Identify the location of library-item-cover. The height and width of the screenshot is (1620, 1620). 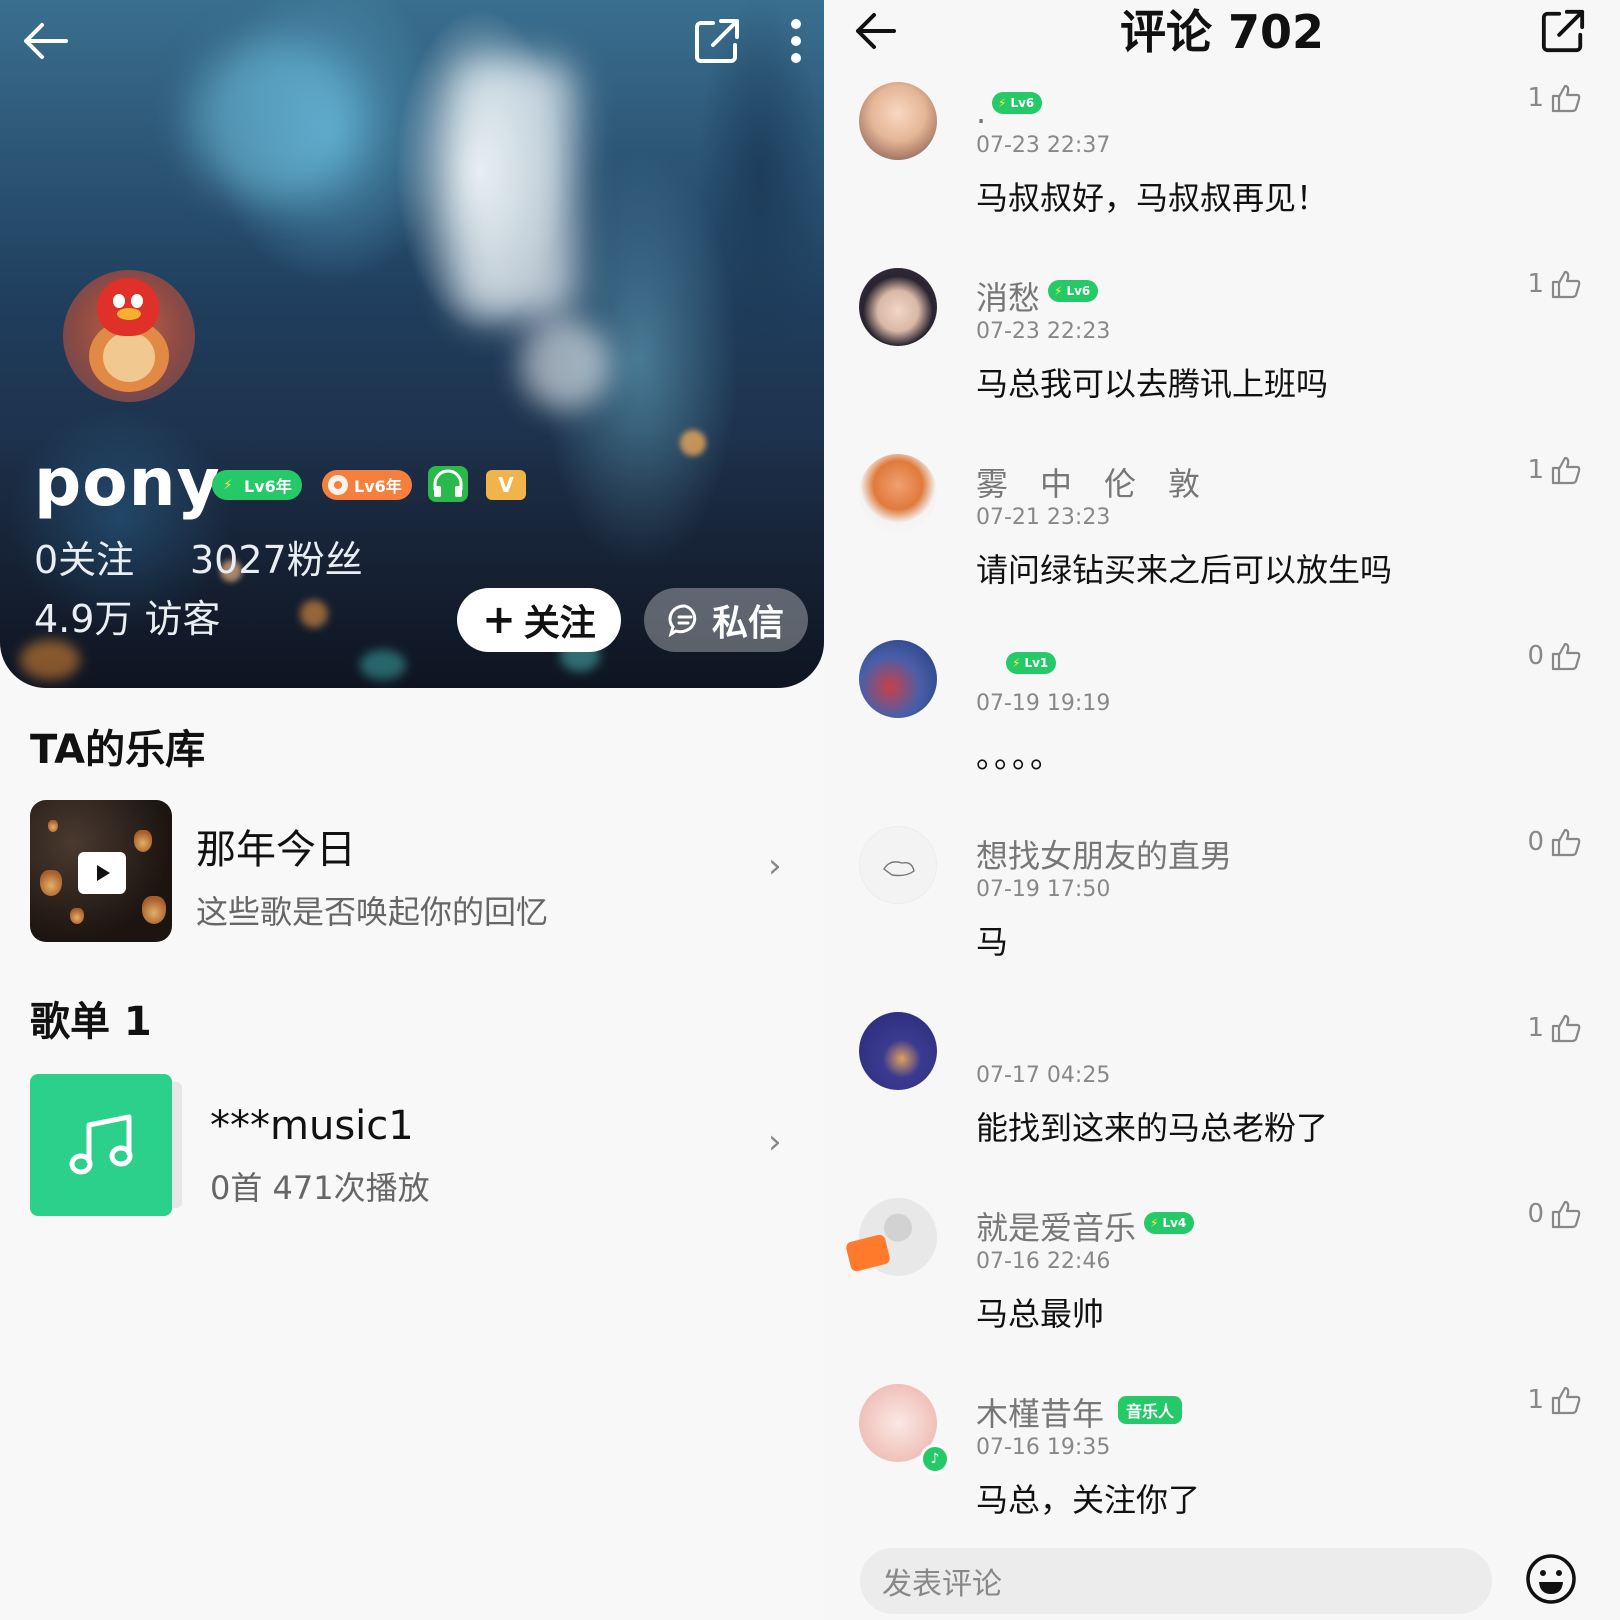
(101, 871).